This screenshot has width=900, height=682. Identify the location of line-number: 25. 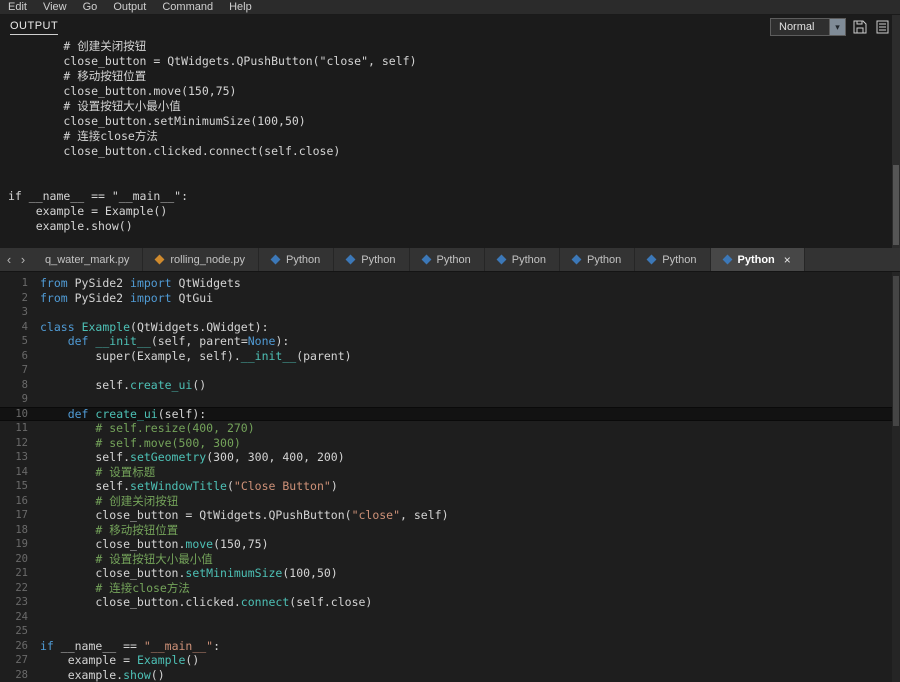
(21, 631).